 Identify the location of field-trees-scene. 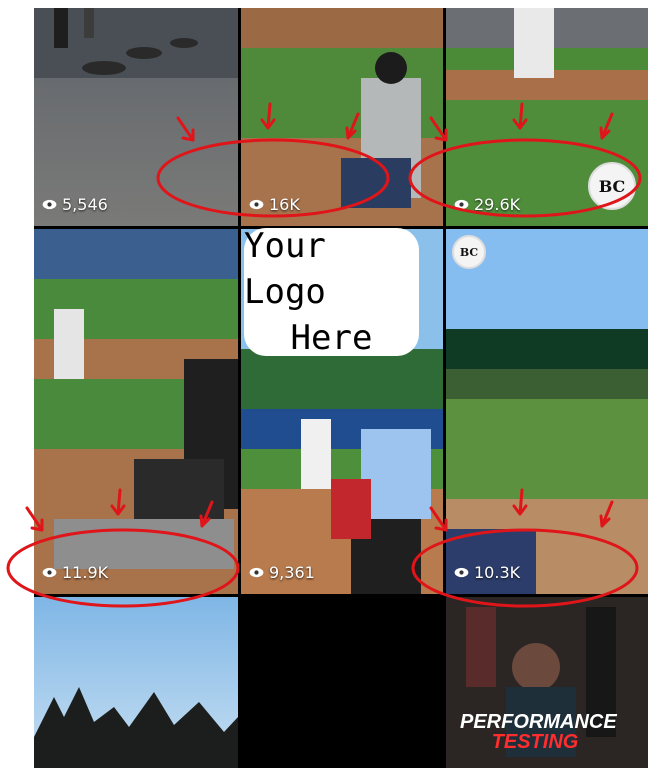
(547, 411).